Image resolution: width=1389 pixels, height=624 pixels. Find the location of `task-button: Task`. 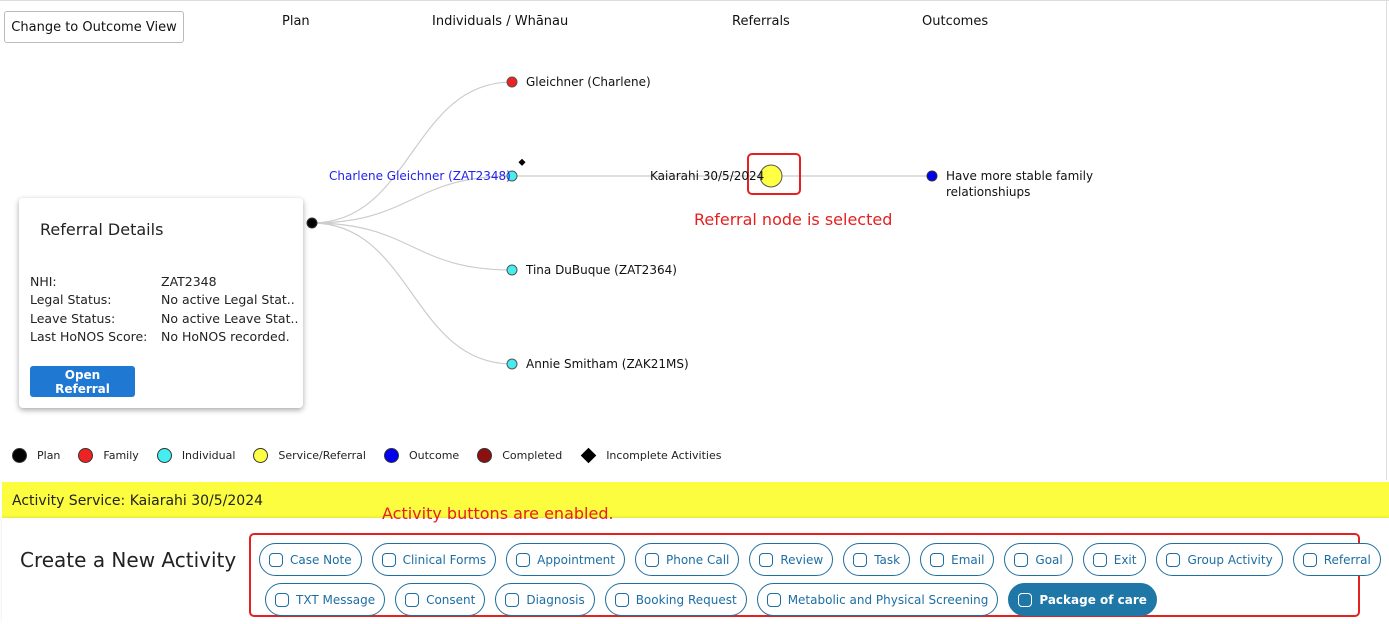

task-button: Task is located at coordinates (877, 559).